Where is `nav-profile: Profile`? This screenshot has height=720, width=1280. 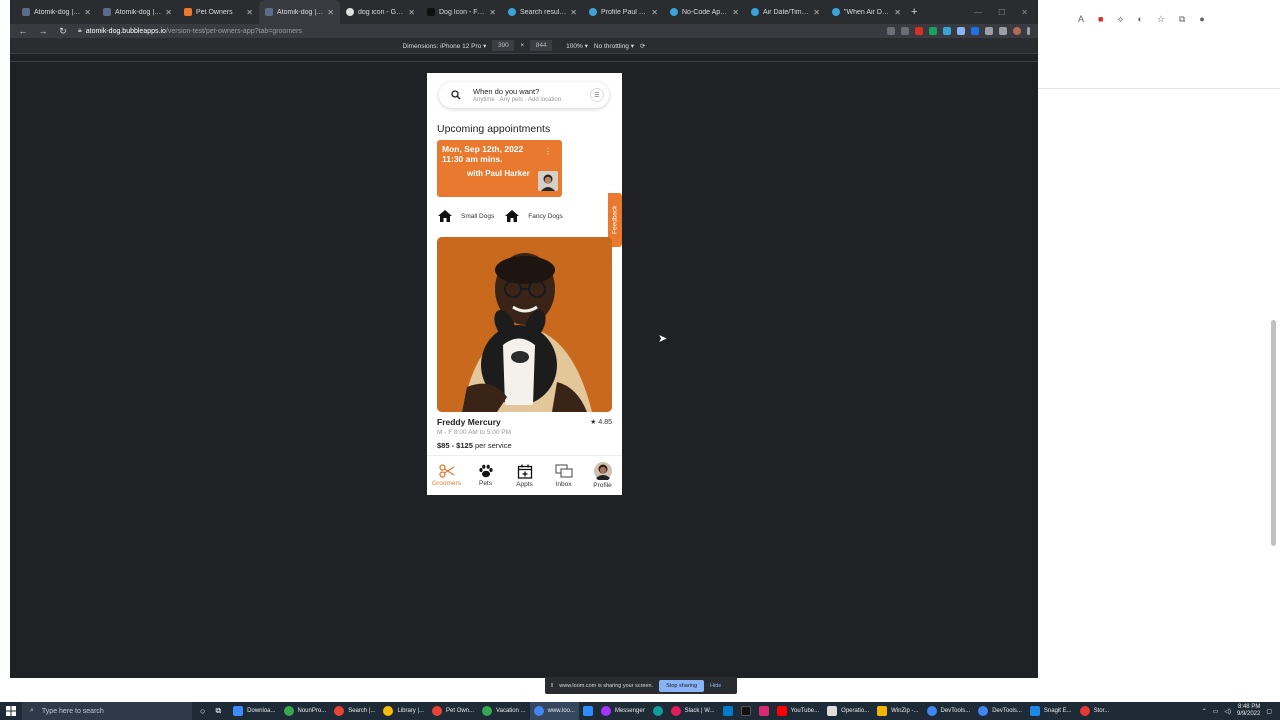
nav-profile: Profile is located at coordinates (603, 475).